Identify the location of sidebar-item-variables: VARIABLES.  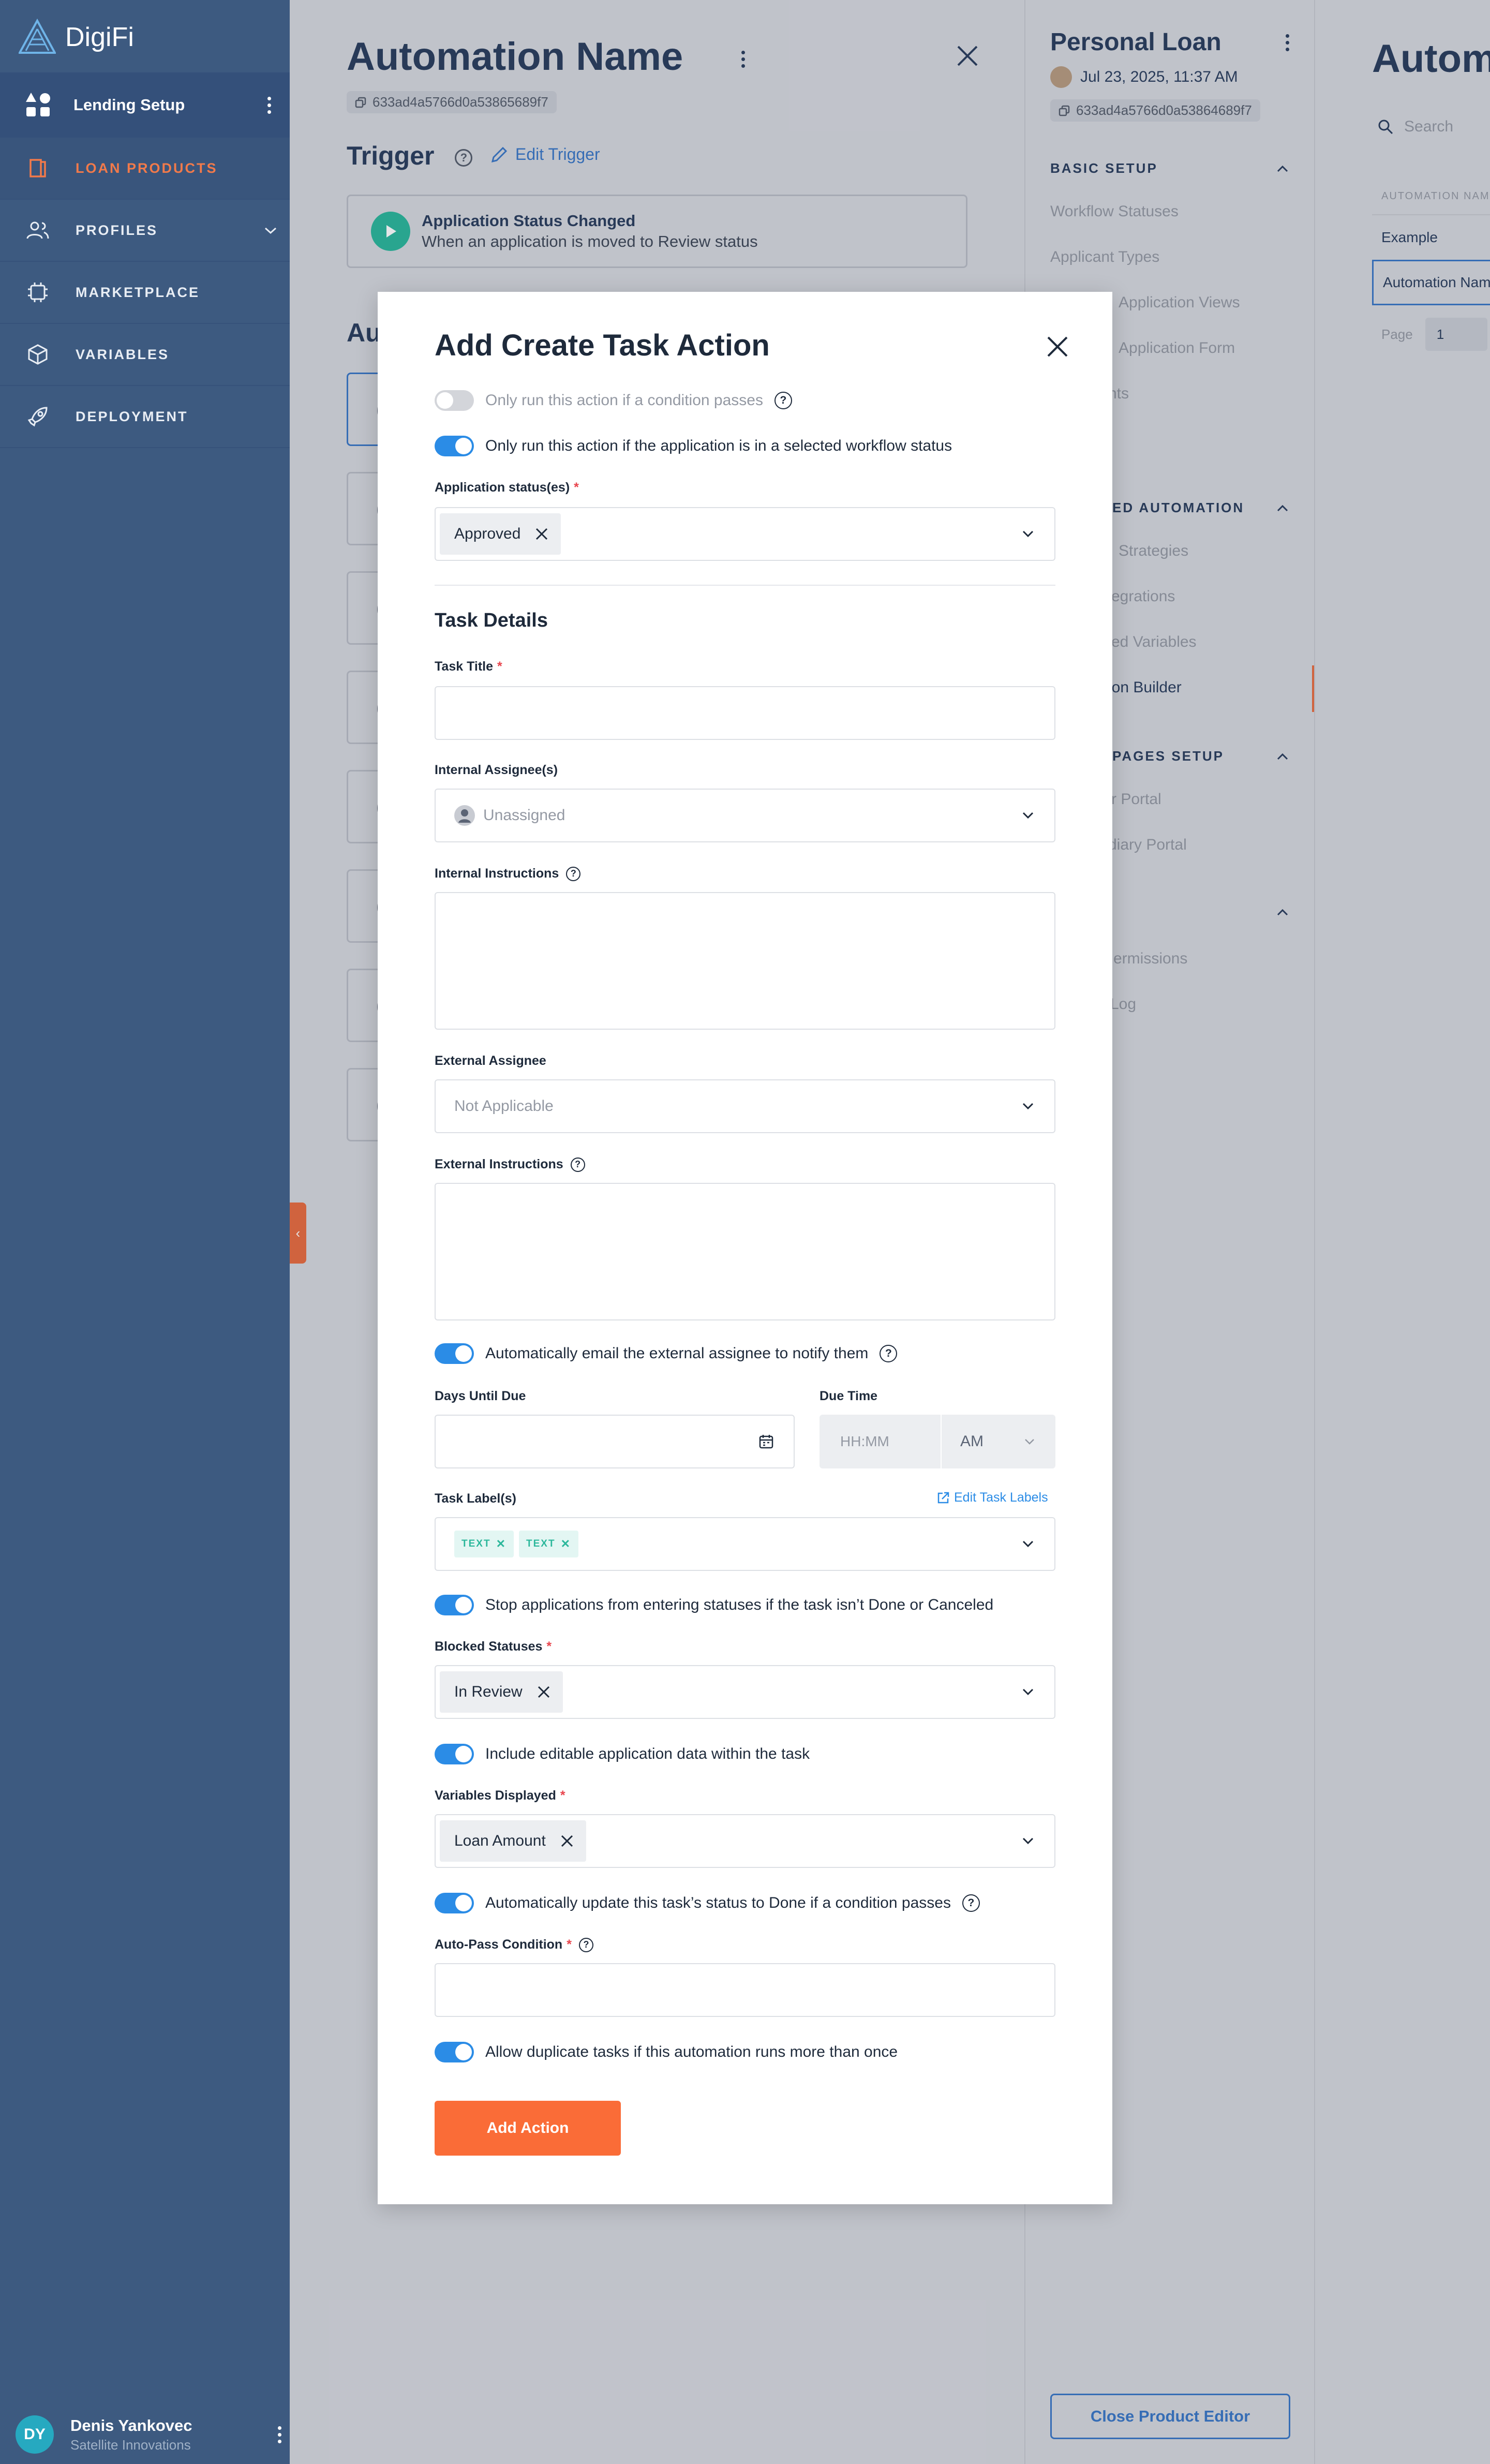
(145, 355).